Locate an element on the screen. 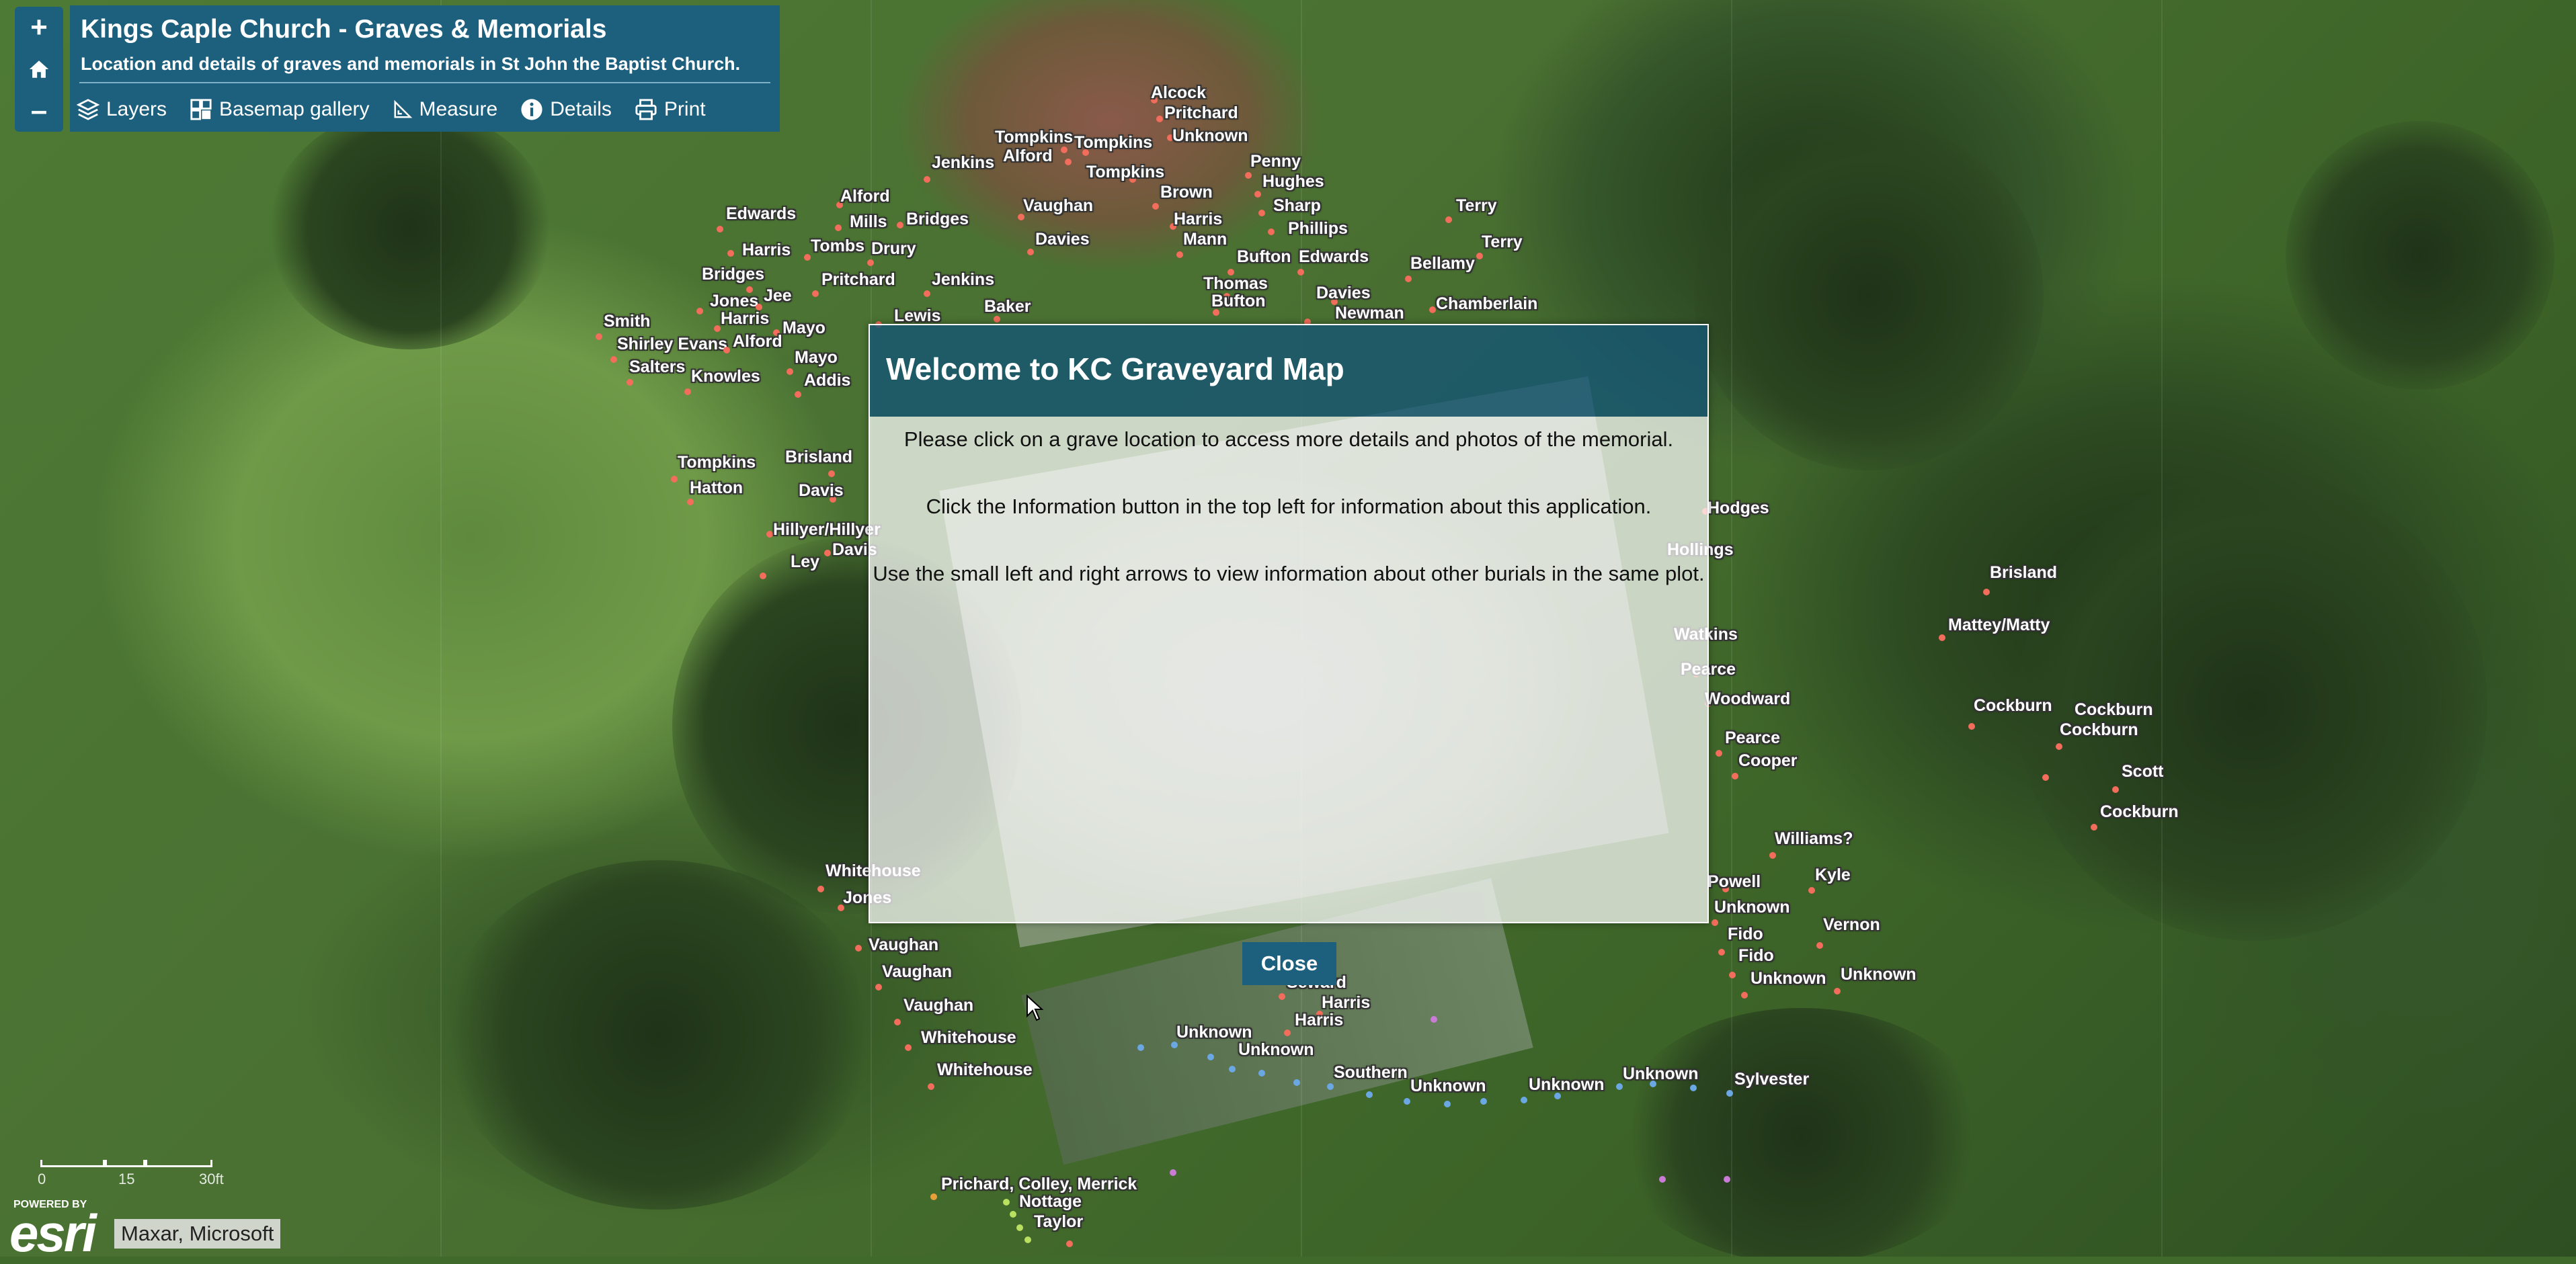 Image resolution: width=2576 pixels, height=1264 pixels. grave-label: Alcock is located at coordinates (1178, 93).